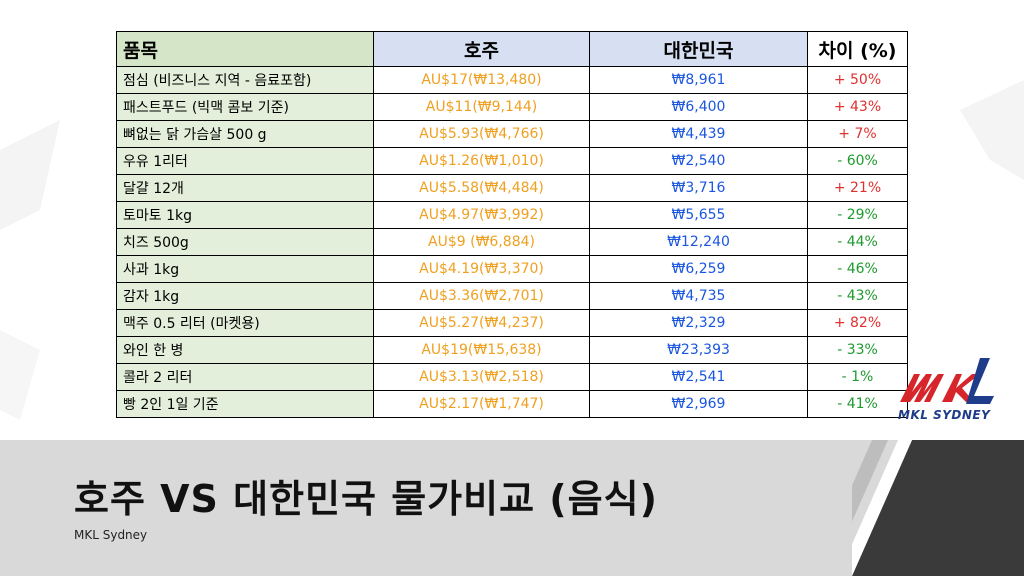 The image size is (1024, 576). I want to click on table-row: 와인 한 병 AU$19(₩15,638) ₩23,393- 33%, so click(512, 350).